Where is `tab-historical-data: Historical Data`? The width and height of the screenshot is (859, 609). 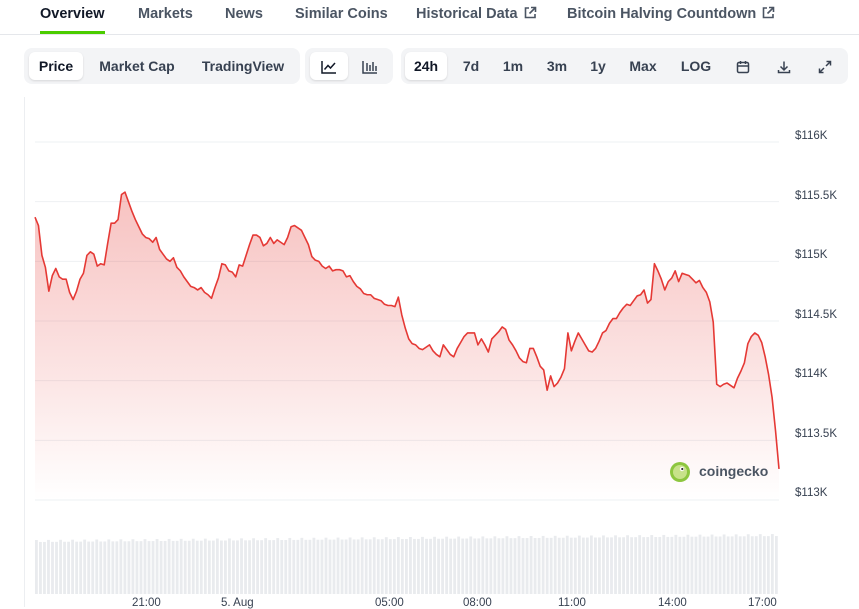
tab-historical-data: Historical Data is located at coordinates (476, 15).